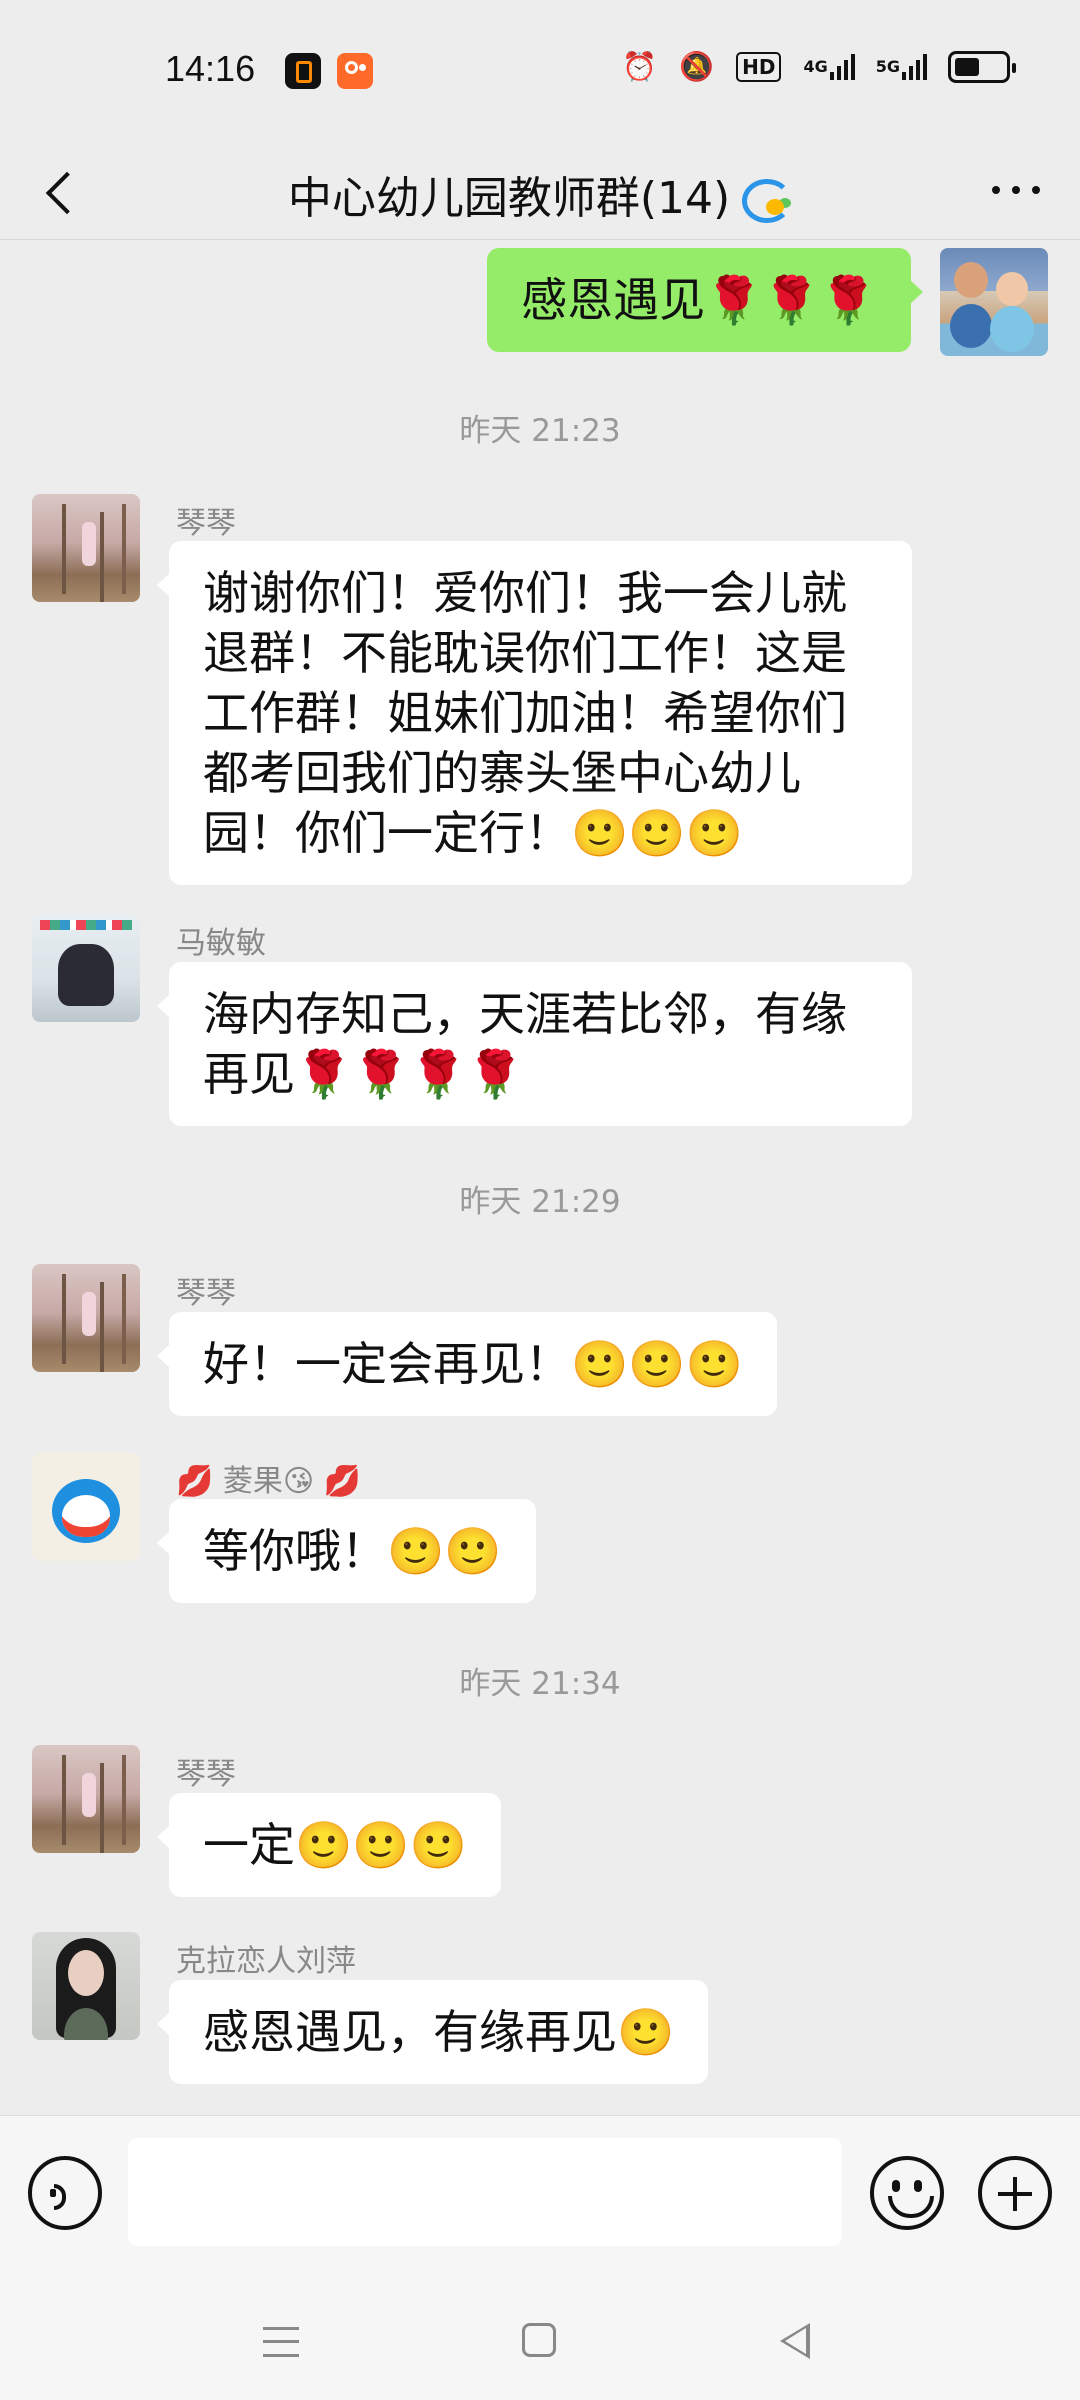 Image resolution: width=1080 pixels, height=2400 pixels. Describe the element at coordinates (534, 1044) in the screenshot. I see `message-bubble: 海内存知己，天涯若比邻，有缘再见🌹🌹🌹🌹` at that location.